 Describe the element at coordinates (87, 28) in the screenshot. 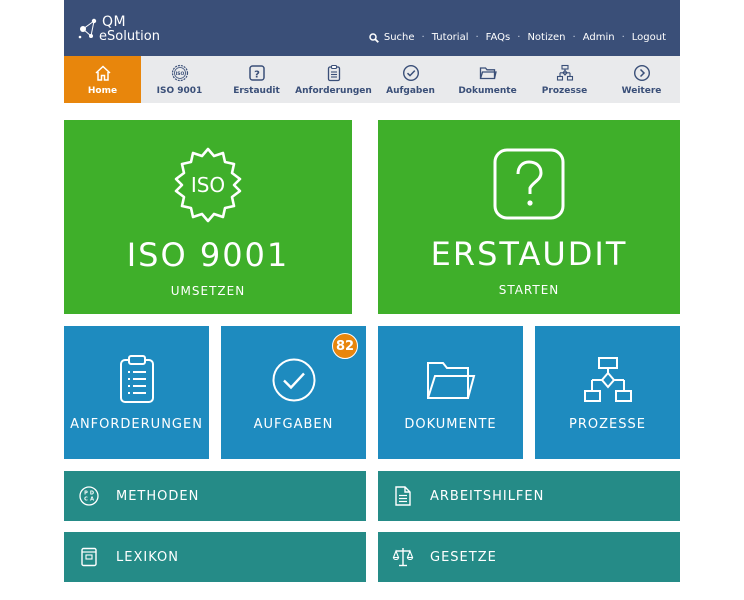

I see `logo-molecule-icon` at that location.